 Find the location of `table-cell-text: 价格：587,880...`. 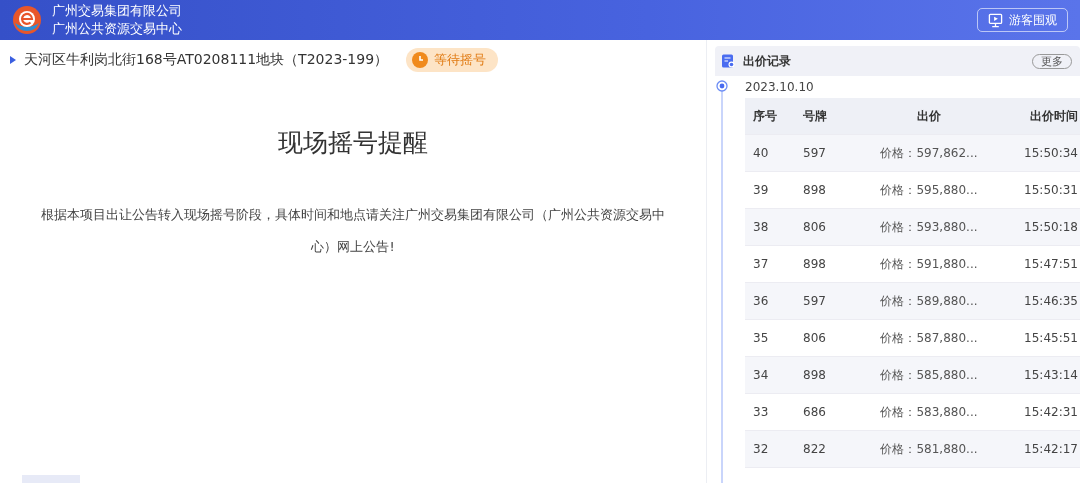

table-cell-text: 价格：587,880... is located at coordinates (929, 338).